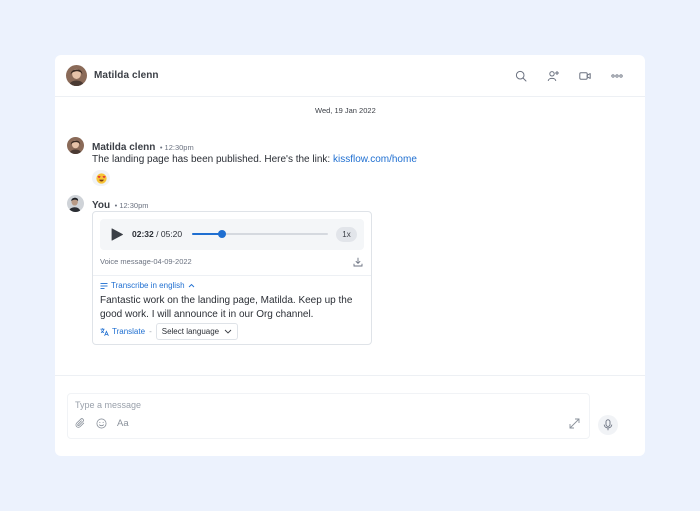  What do you see at coordinates (346, 234) in the screenshot?
I see `playback-speed-button: 1x` at bounding box center [346, 234].